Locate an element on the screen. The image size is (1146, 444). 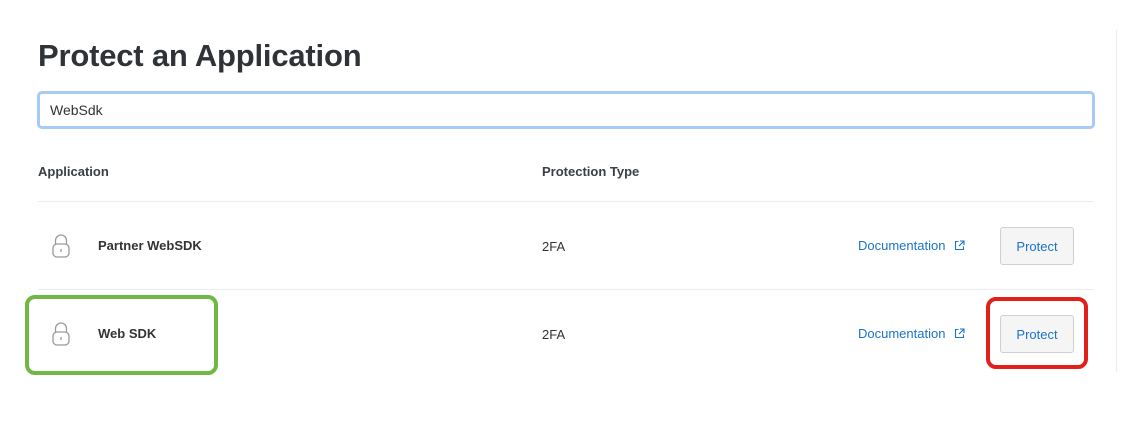
column-header-application: Application is located at coordinates (73, 171).